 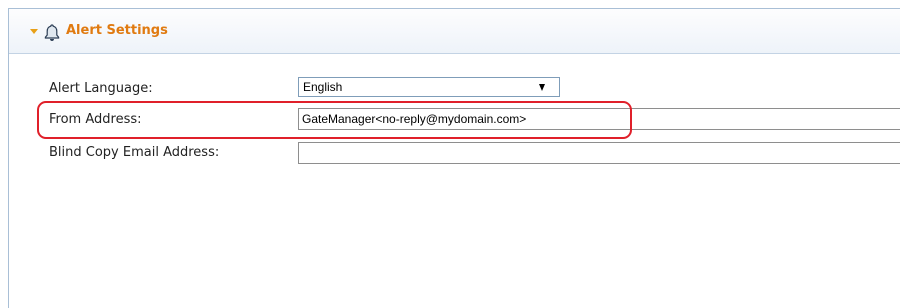 What do you see at coordinates (542, 87) in the screenshot?
I see `dropdown-arrow-icon` at bounding box center [542, 87].